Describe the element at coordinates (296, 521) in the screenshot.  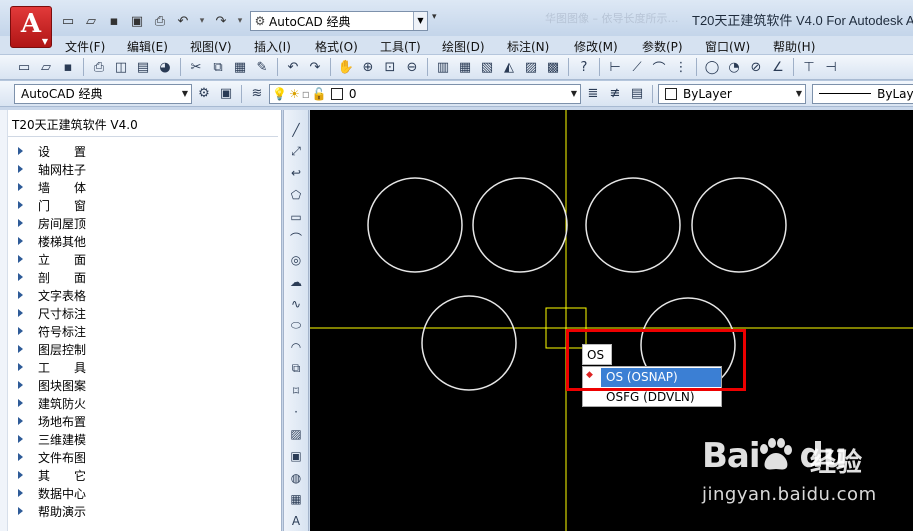
I see `multiline-text-icon: A` at that location.